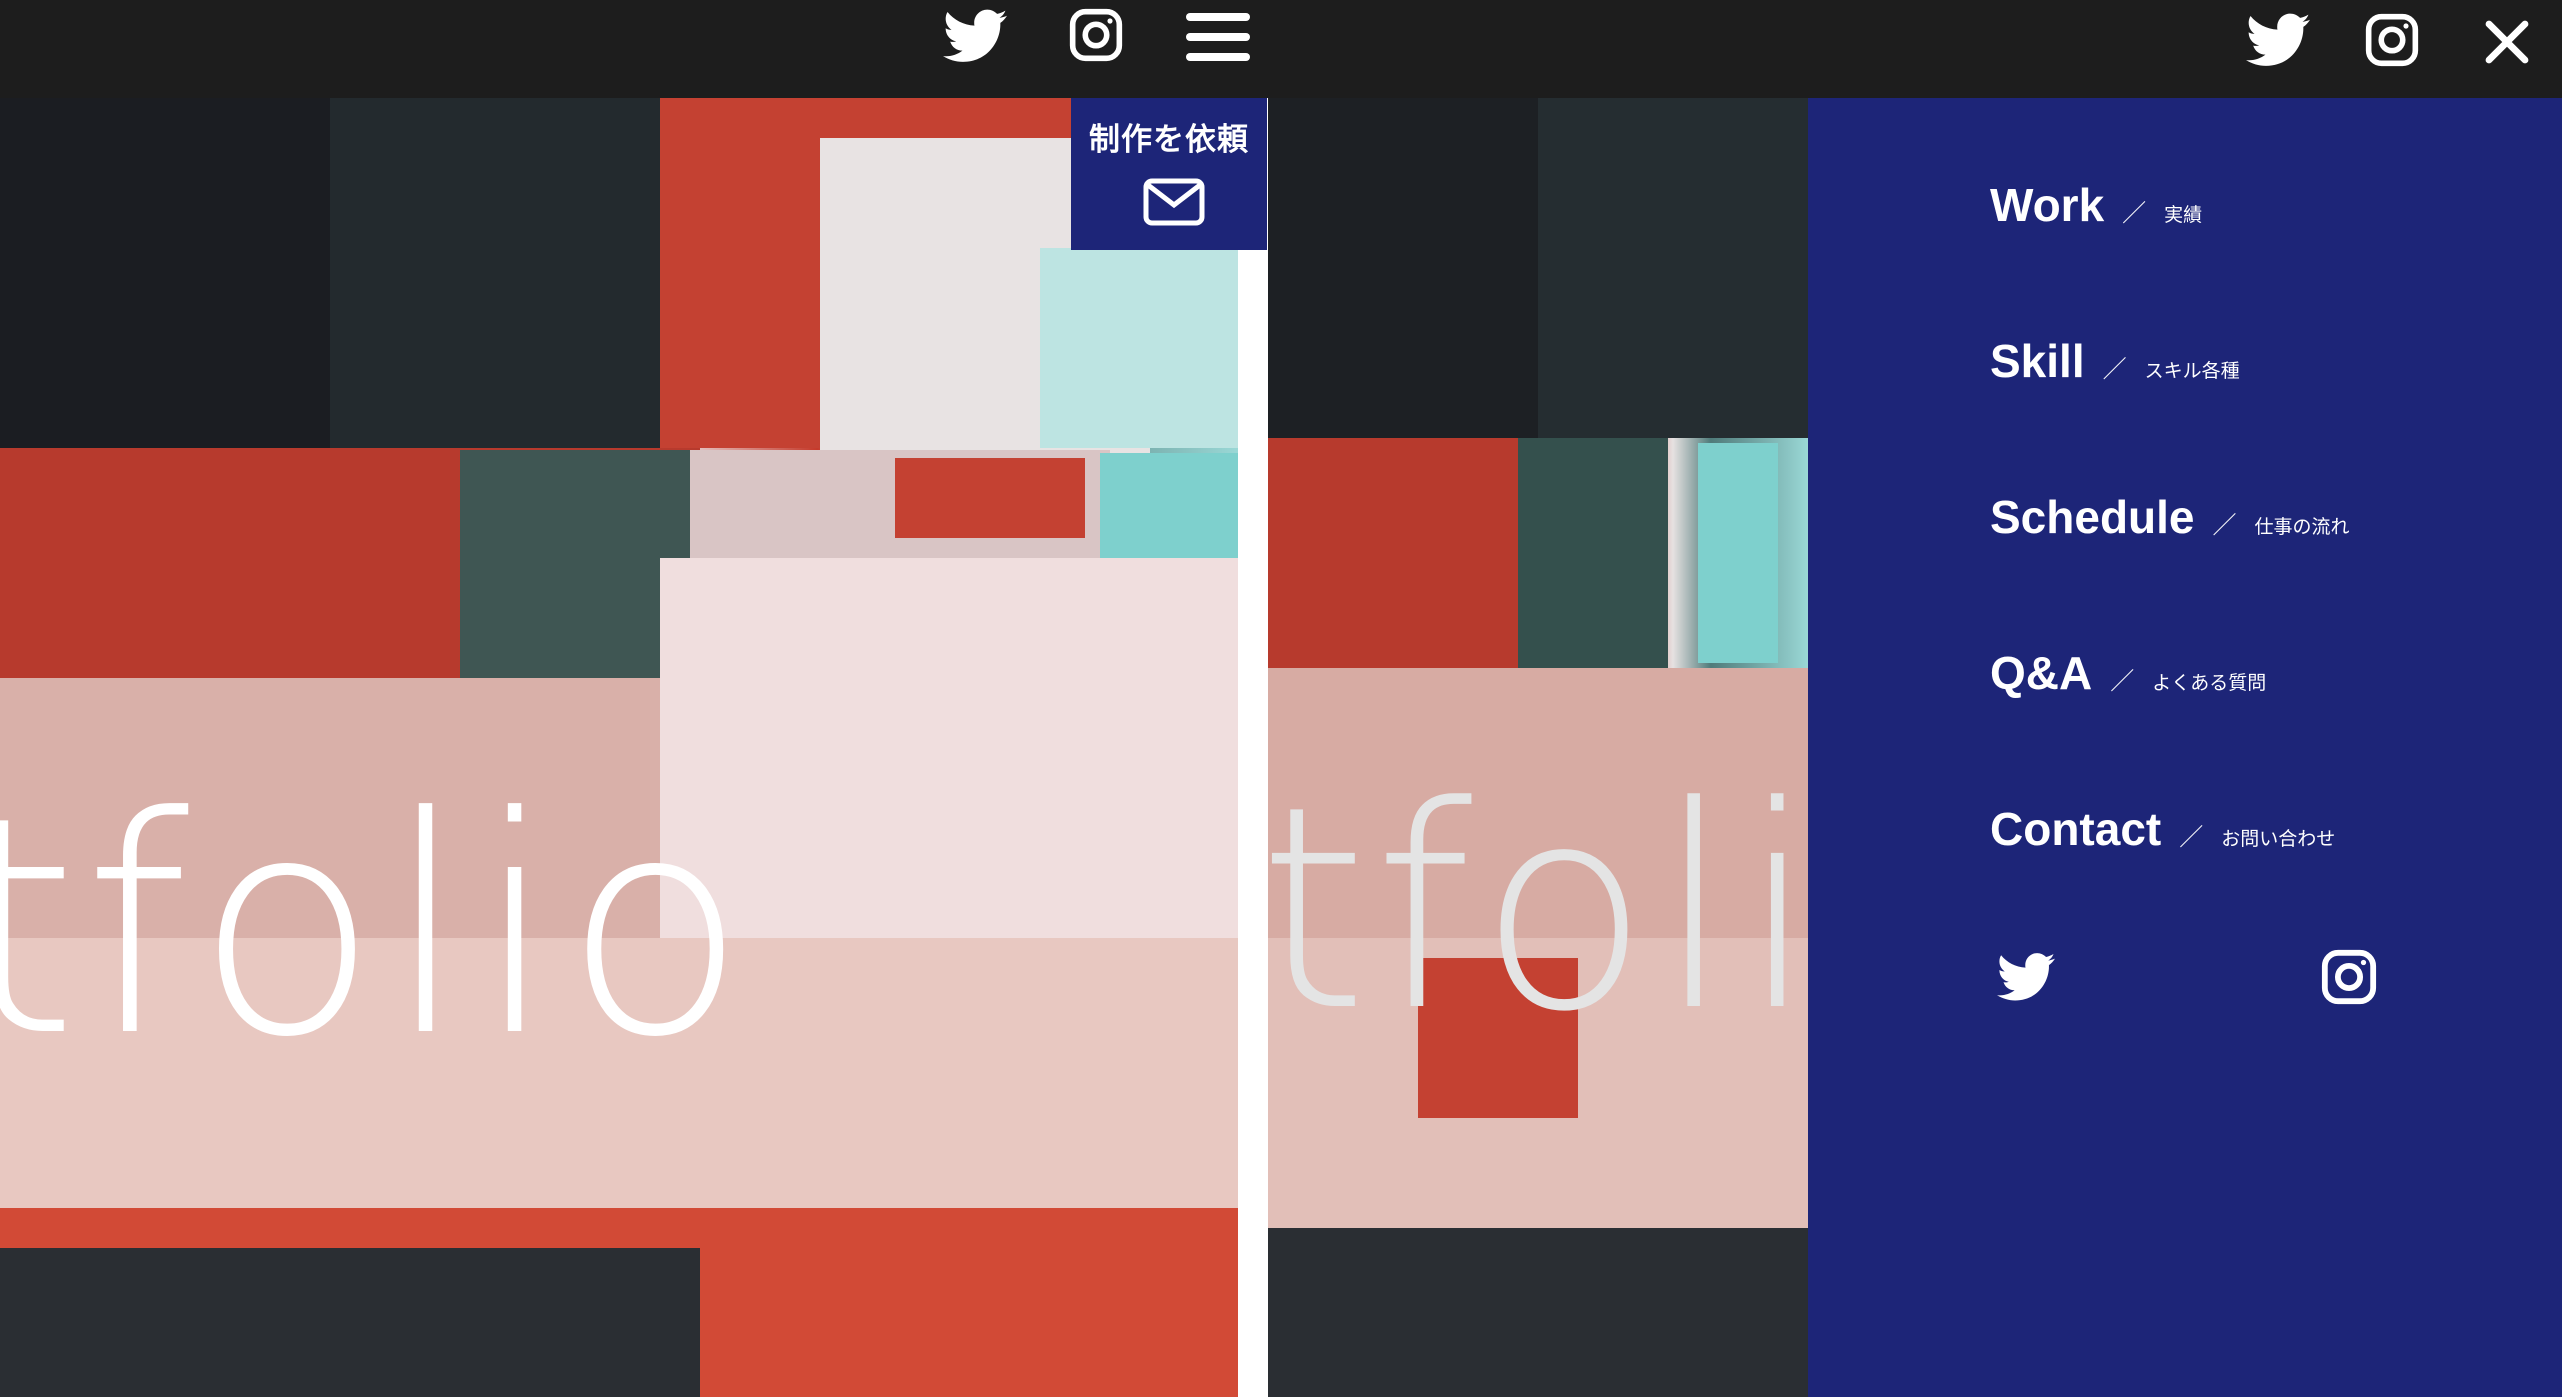  Describe the element at coordinates (2507, 42) in the screenshot. I see `close-icon` at that location.